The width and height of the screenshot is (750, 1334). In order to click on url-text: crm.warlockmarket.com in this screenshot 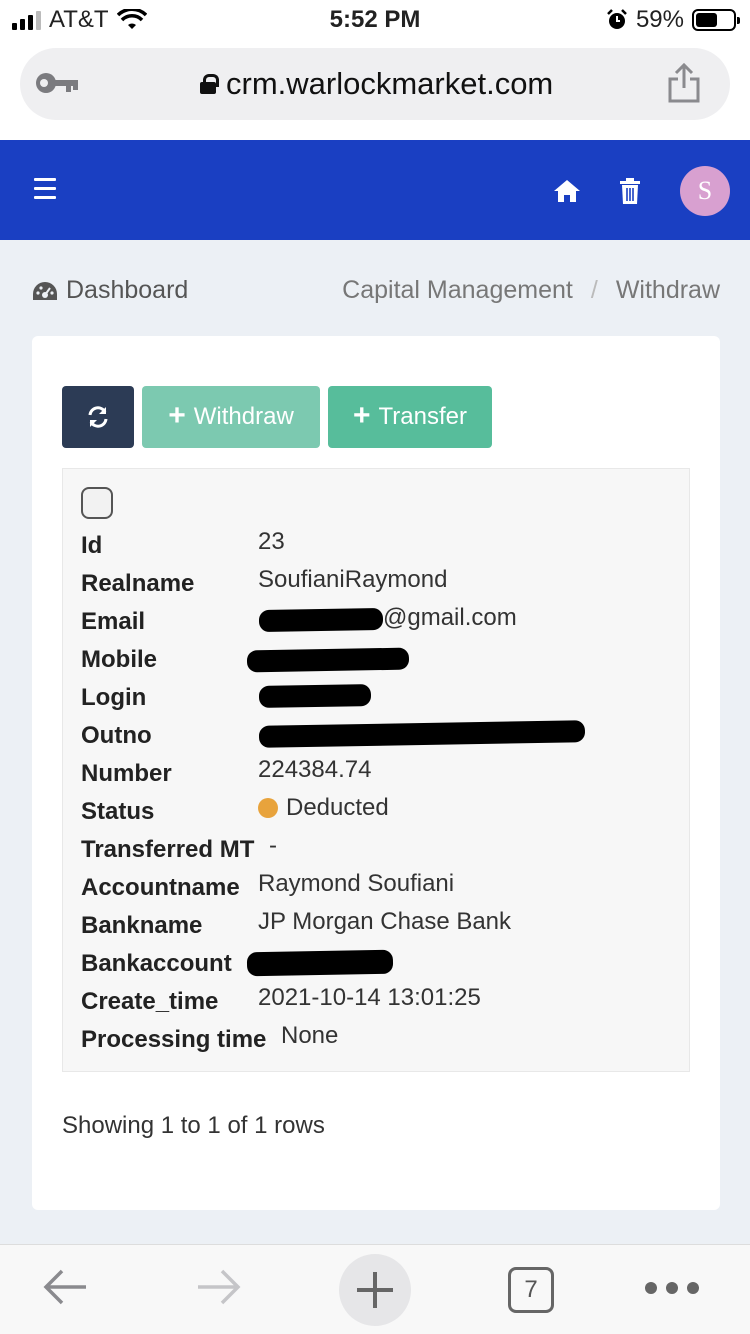, I will do `click(390, 83)`.